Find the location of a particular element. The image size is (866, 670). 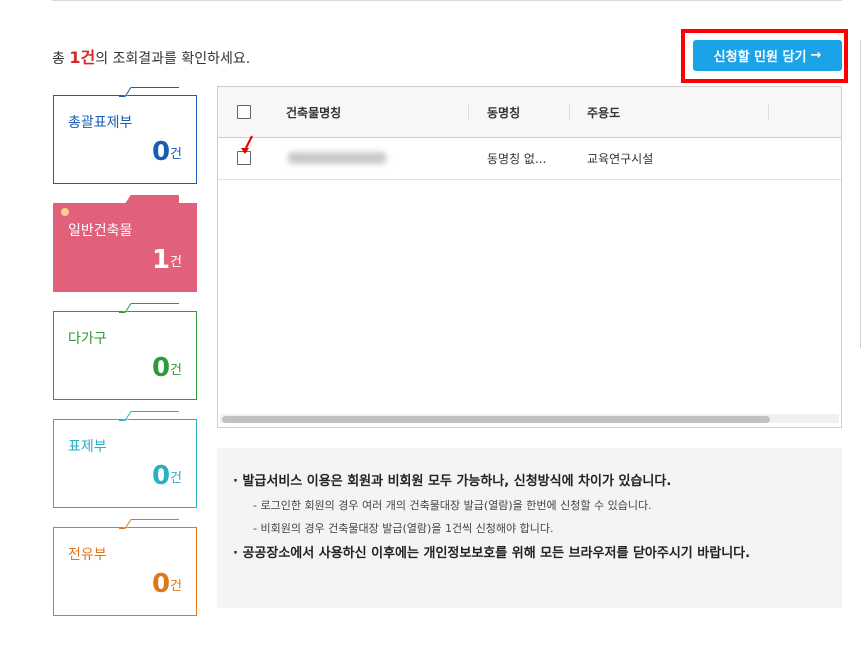

result-count: 1건 is located at coordinates (82, 57).